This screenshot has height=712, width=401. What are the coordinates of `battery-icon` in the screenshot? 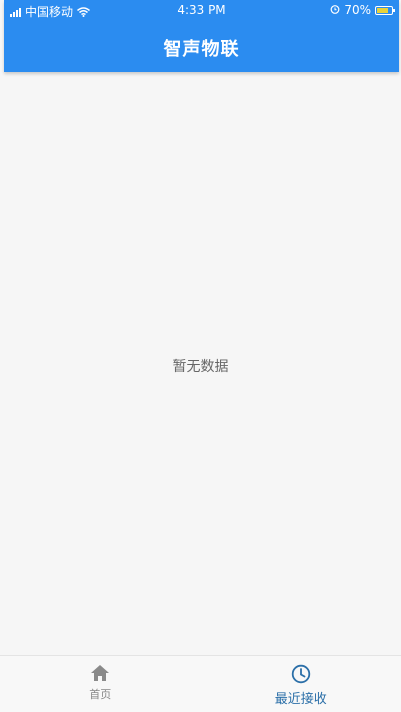 It's located at (385, 10).